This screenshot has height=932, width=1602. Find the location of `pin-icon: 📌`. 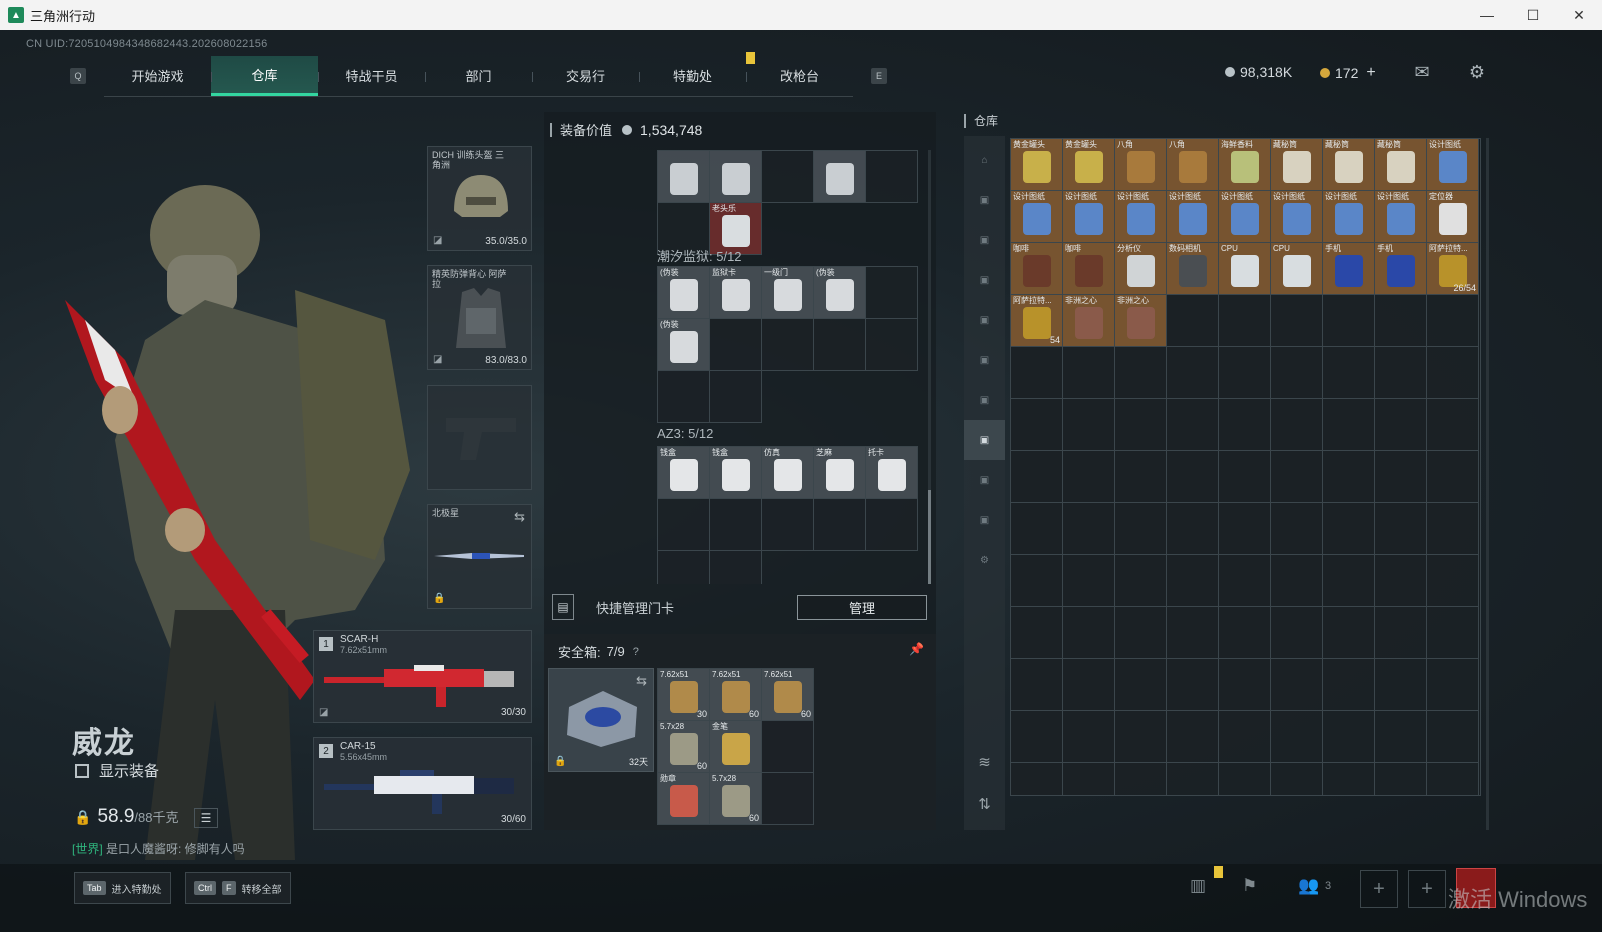

pin-icon: 📌 is located at coordinates (916, 649).